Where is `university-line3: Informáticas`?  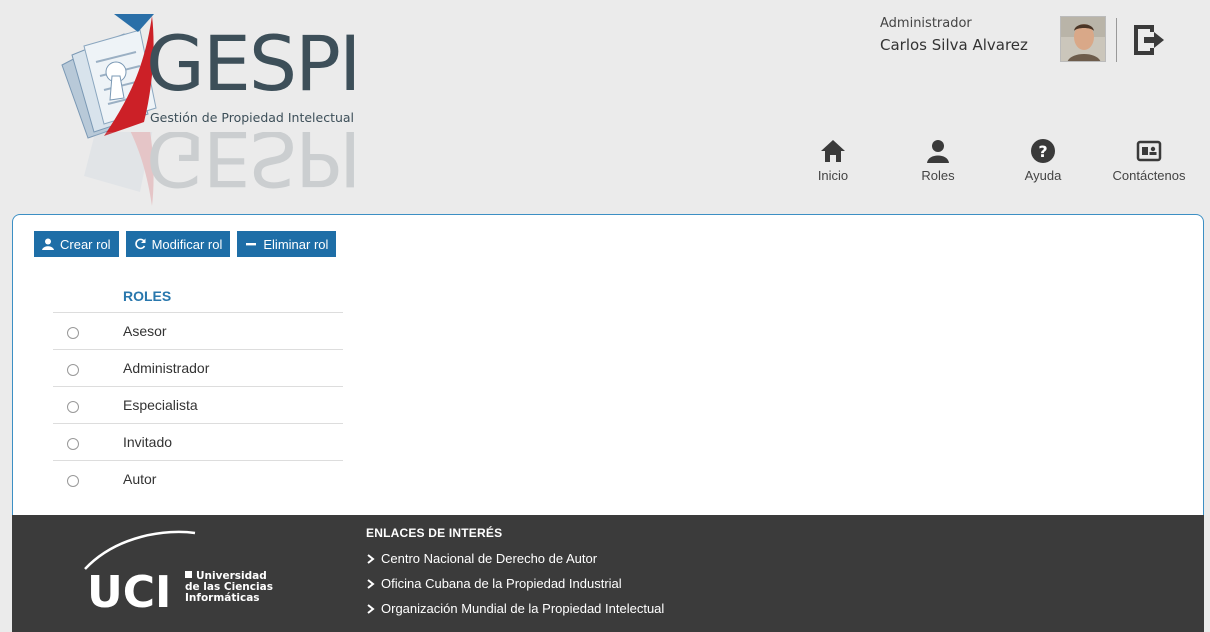
university-line3: Informáticas is located at coordinates (222, 598).